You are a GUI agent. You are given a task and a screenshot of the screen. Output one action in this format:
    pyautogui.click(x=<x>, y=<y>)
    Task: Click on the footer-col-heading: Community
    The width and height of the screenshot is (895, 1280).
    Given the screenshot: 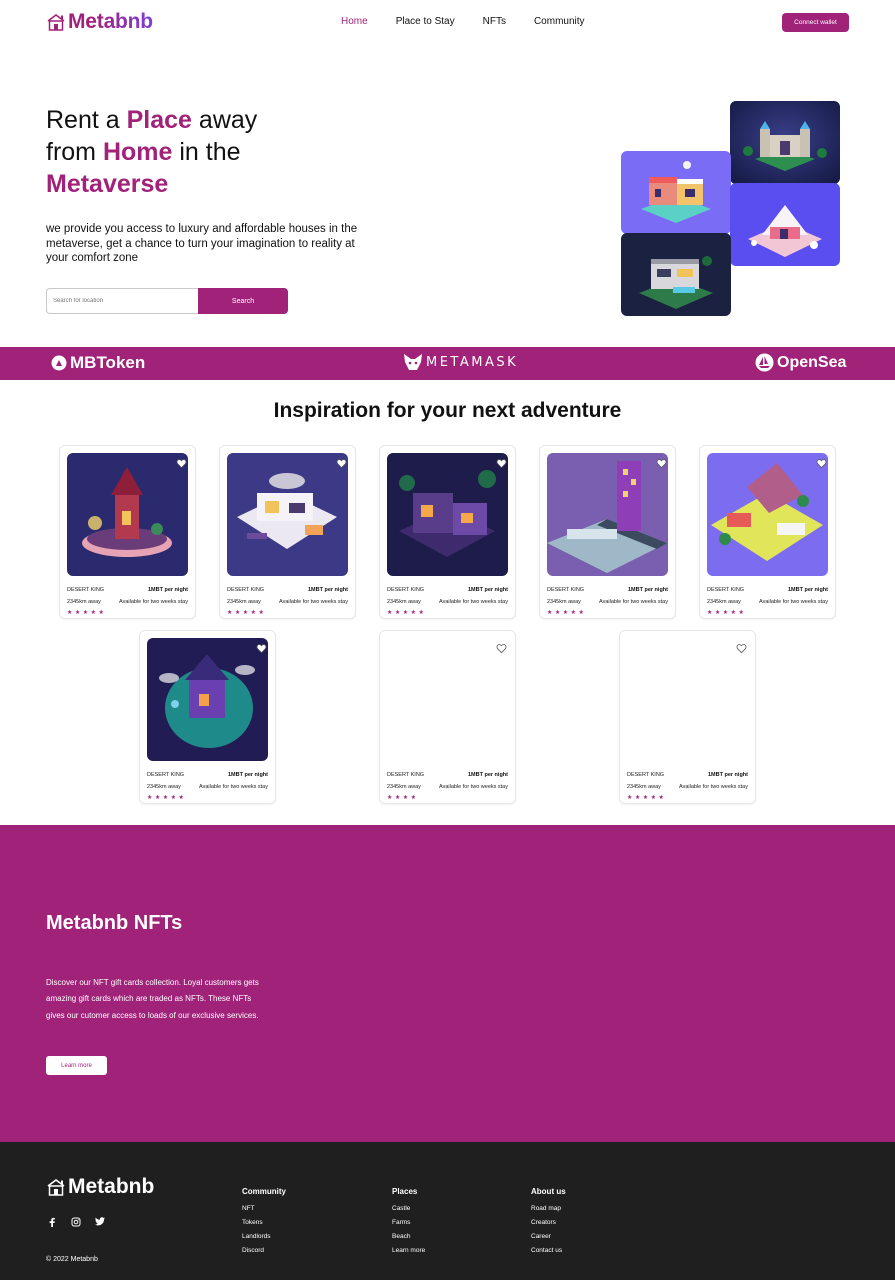 What is the action you would take?
    pyautogui.click(x=264, y=1191)
    